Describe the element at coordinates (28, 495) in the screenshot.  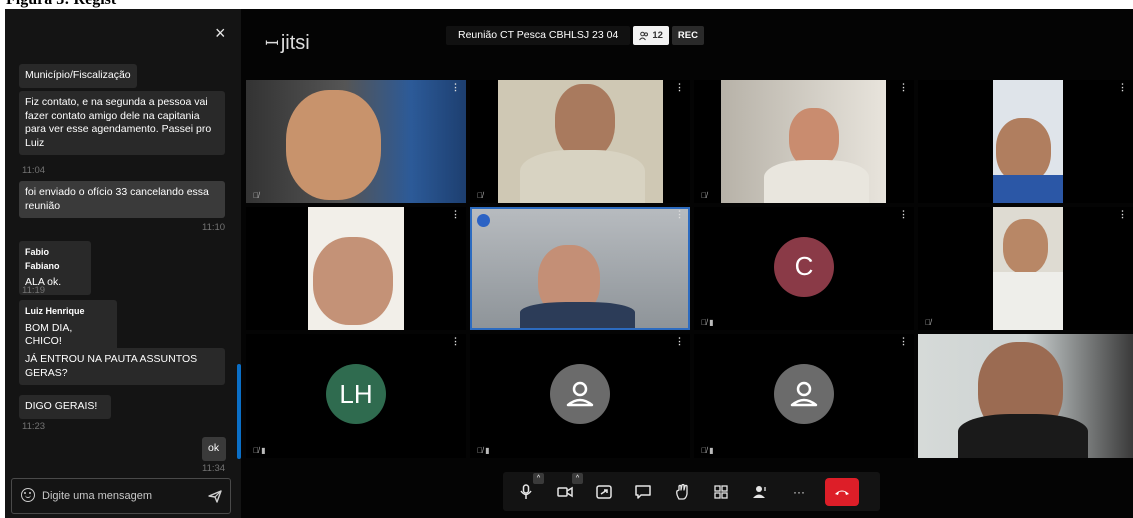
I see `emoji-icon` at that location.